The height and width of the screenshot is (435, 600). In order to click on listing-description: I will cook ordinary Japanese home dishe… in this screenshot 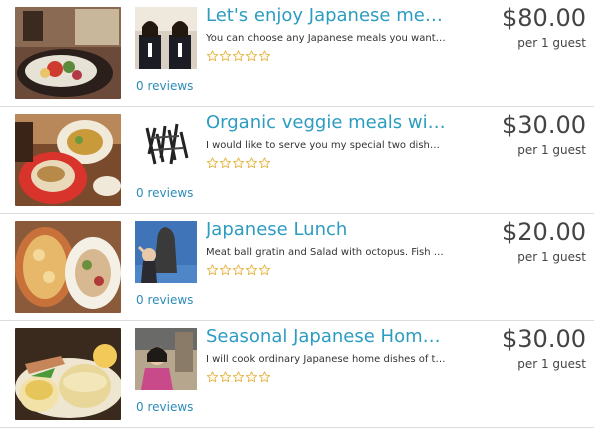, I will do `click(326, 359)`.